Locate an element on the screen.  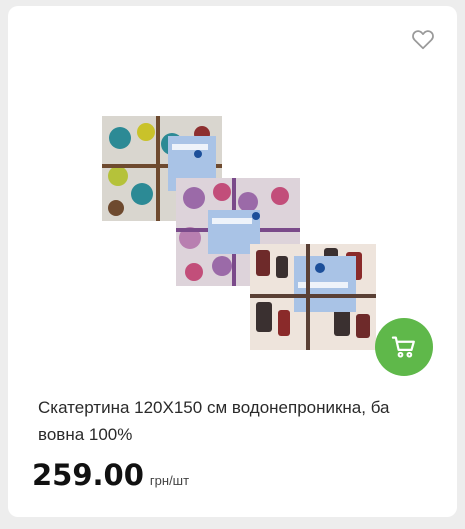
heart-outline-icon is located at coordinates (423, 40).